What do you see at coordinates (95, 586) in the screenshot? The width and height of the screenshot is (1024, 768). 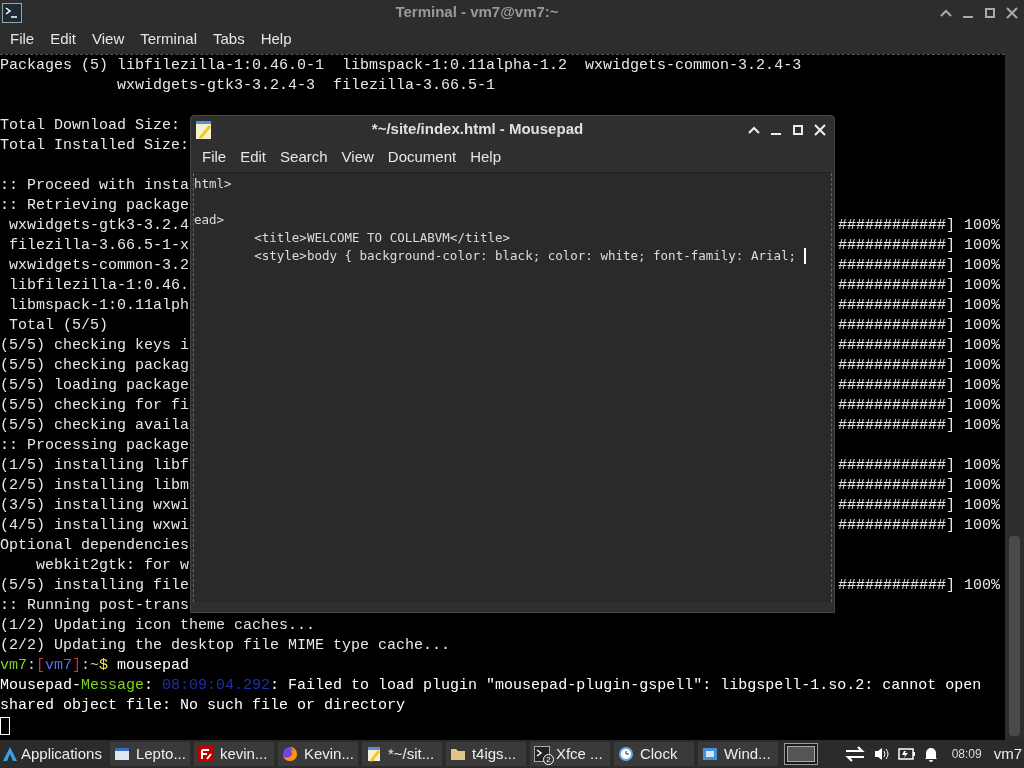 I see `terminal-line: (5/5) installing file` at bounding box center [95, 586].